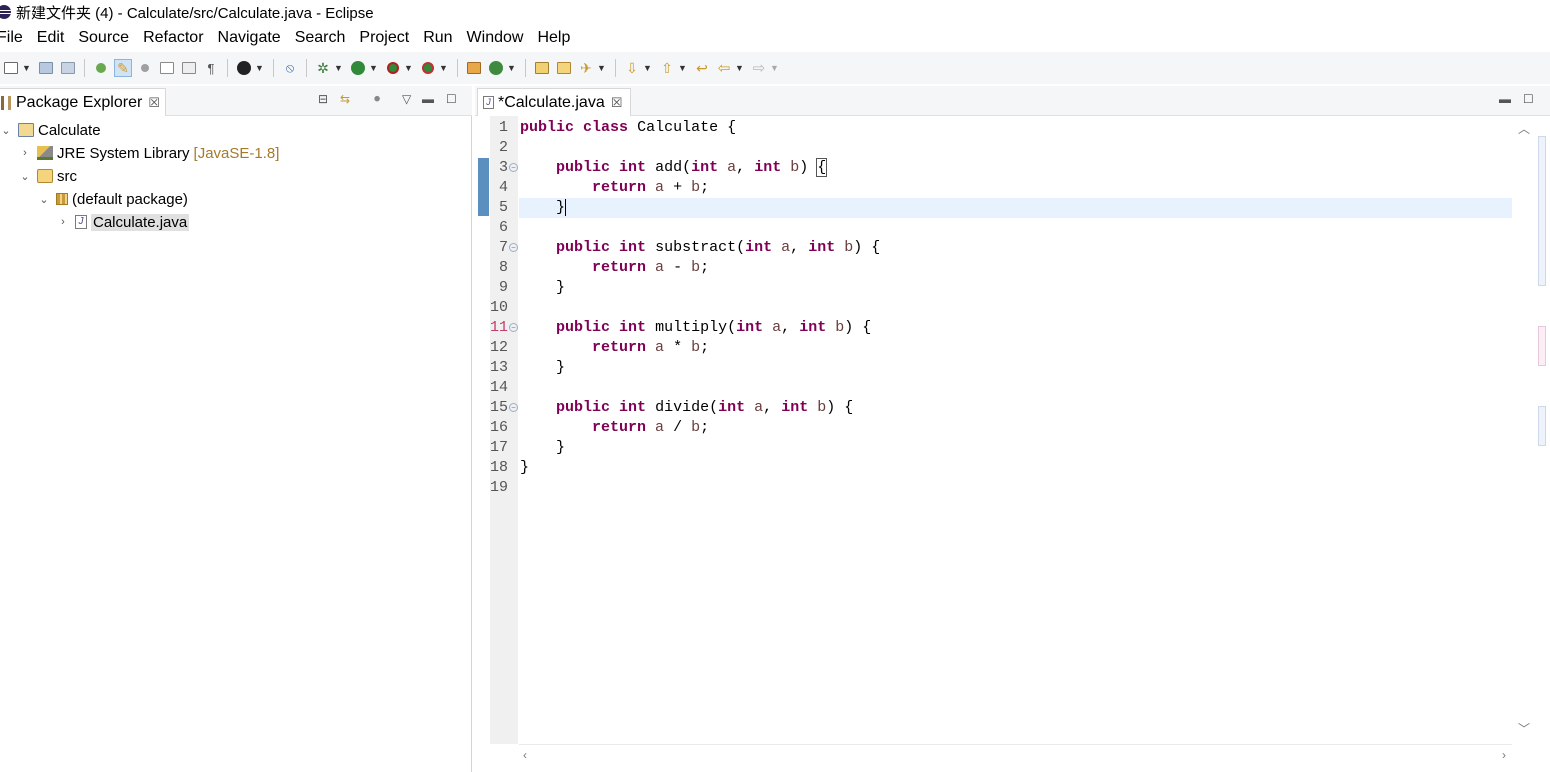 This screenshot has height=772, width=1550. I want to click on coverage-icon, so click(393, 68).